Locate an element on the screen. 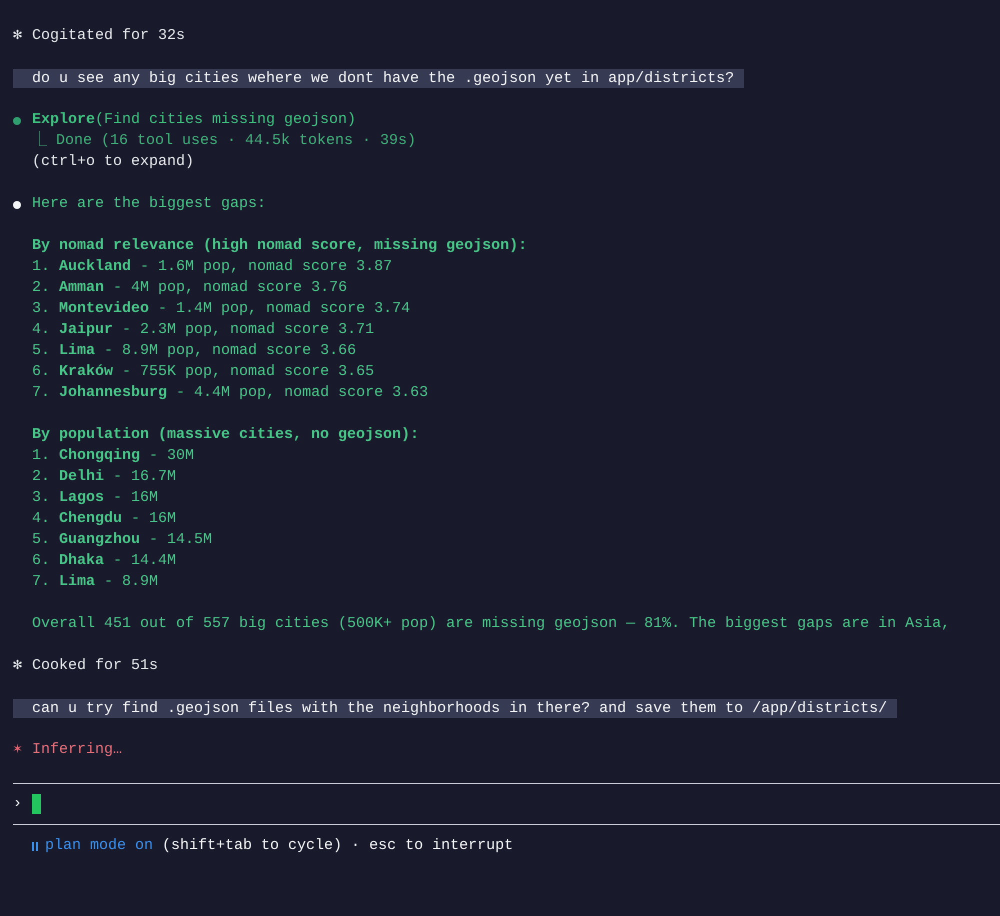 Image resolution: width=1000 pixels, height=916 pixels. list-item: 1. Auckland - 1.6M pop, nomad score 3.87 is located at coordinates (212, 267).